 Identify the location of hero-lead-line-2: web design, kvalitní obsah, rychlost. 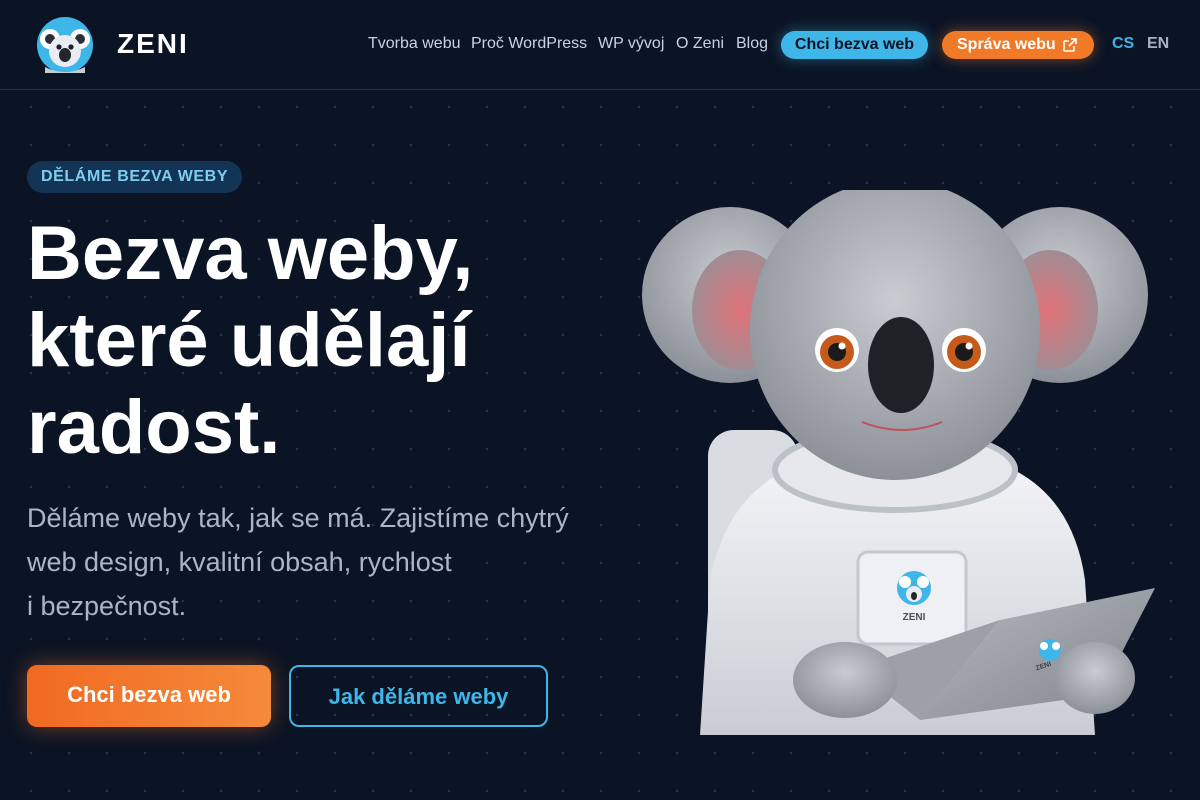
(239, 562).